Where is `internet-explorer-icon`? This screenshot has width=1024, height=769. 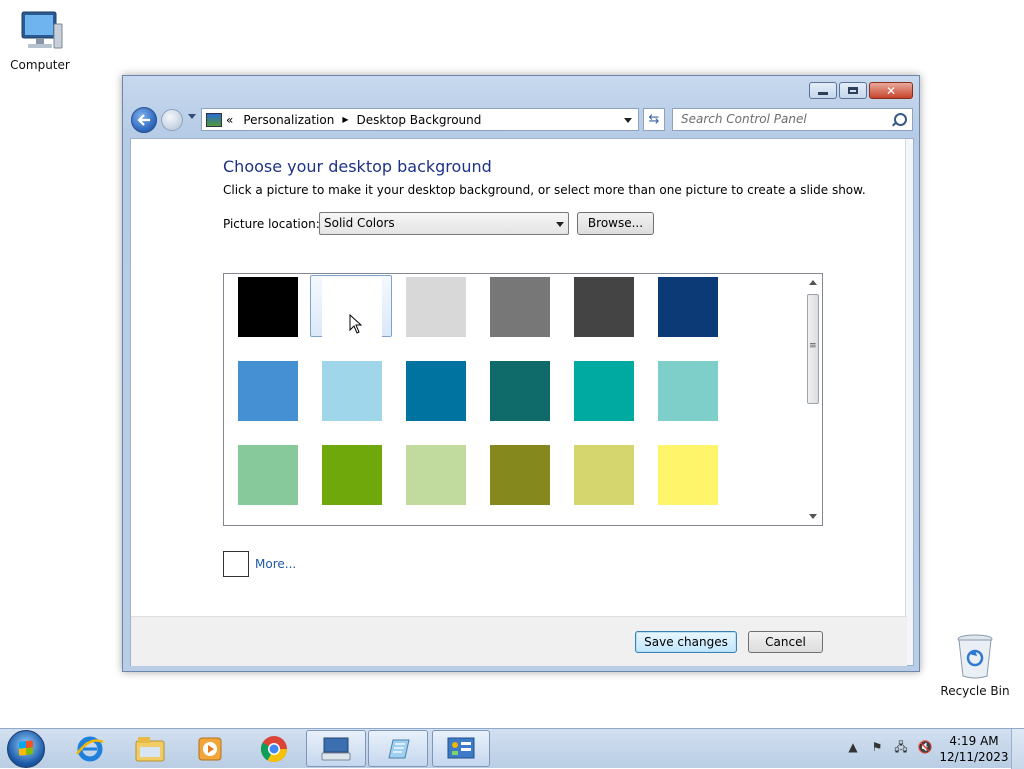
internet-explorer-icon is located at coordinates (89, 748).